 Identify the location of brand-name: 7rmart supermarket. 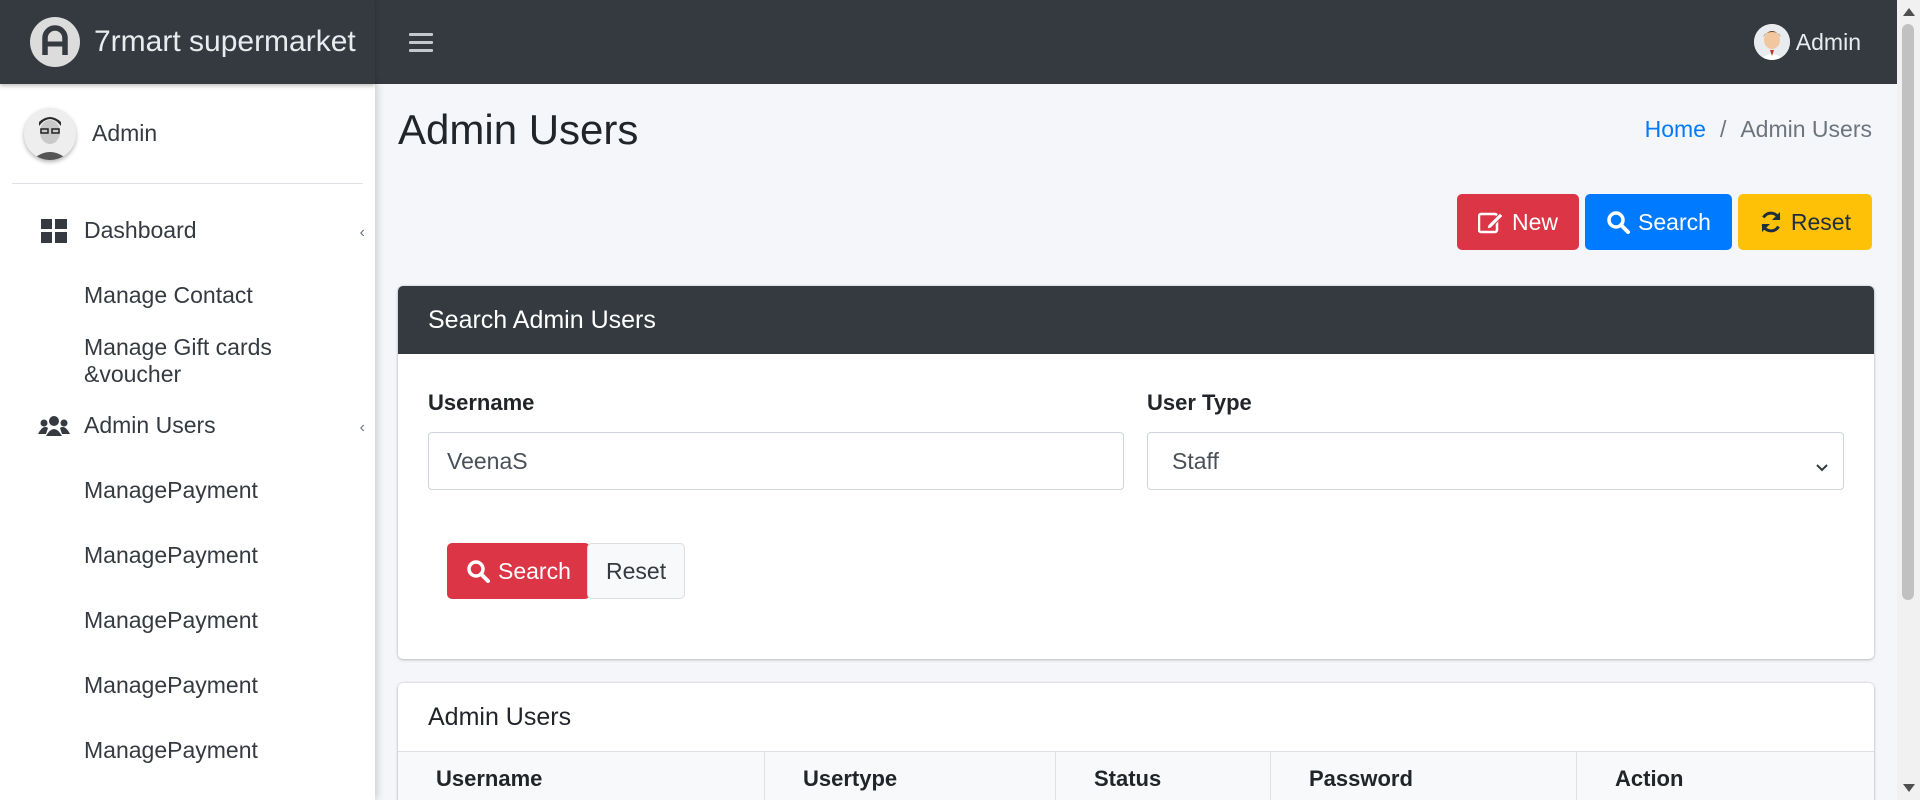
(225, 41).